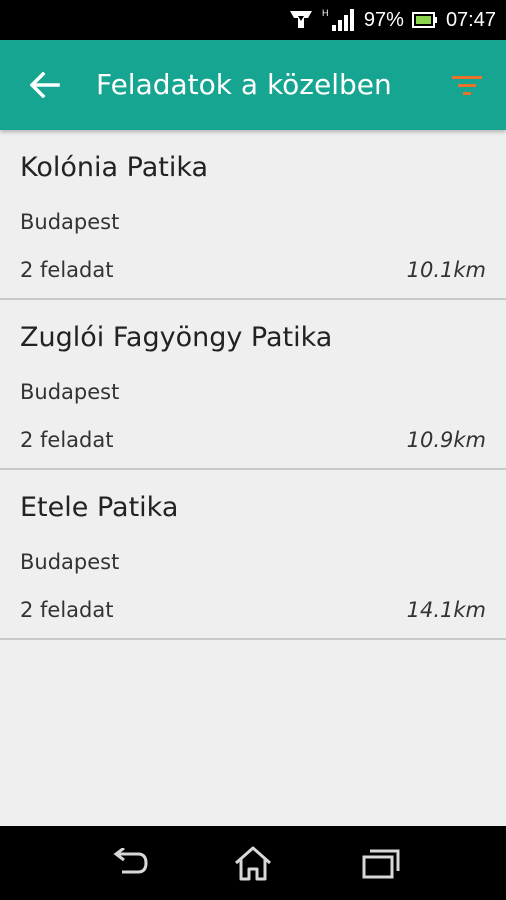  Describe the element at coordinates (325, 13) in the screenshot. I see `svg-text: H` at that location.